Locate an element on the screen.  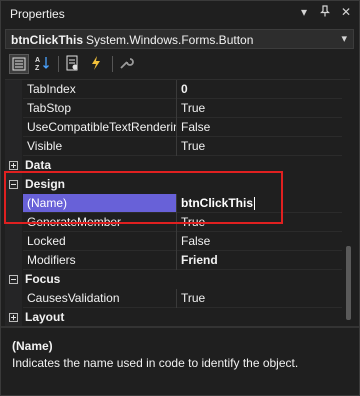
property-row: CausesValidation True is located at coordinates (177, 298).